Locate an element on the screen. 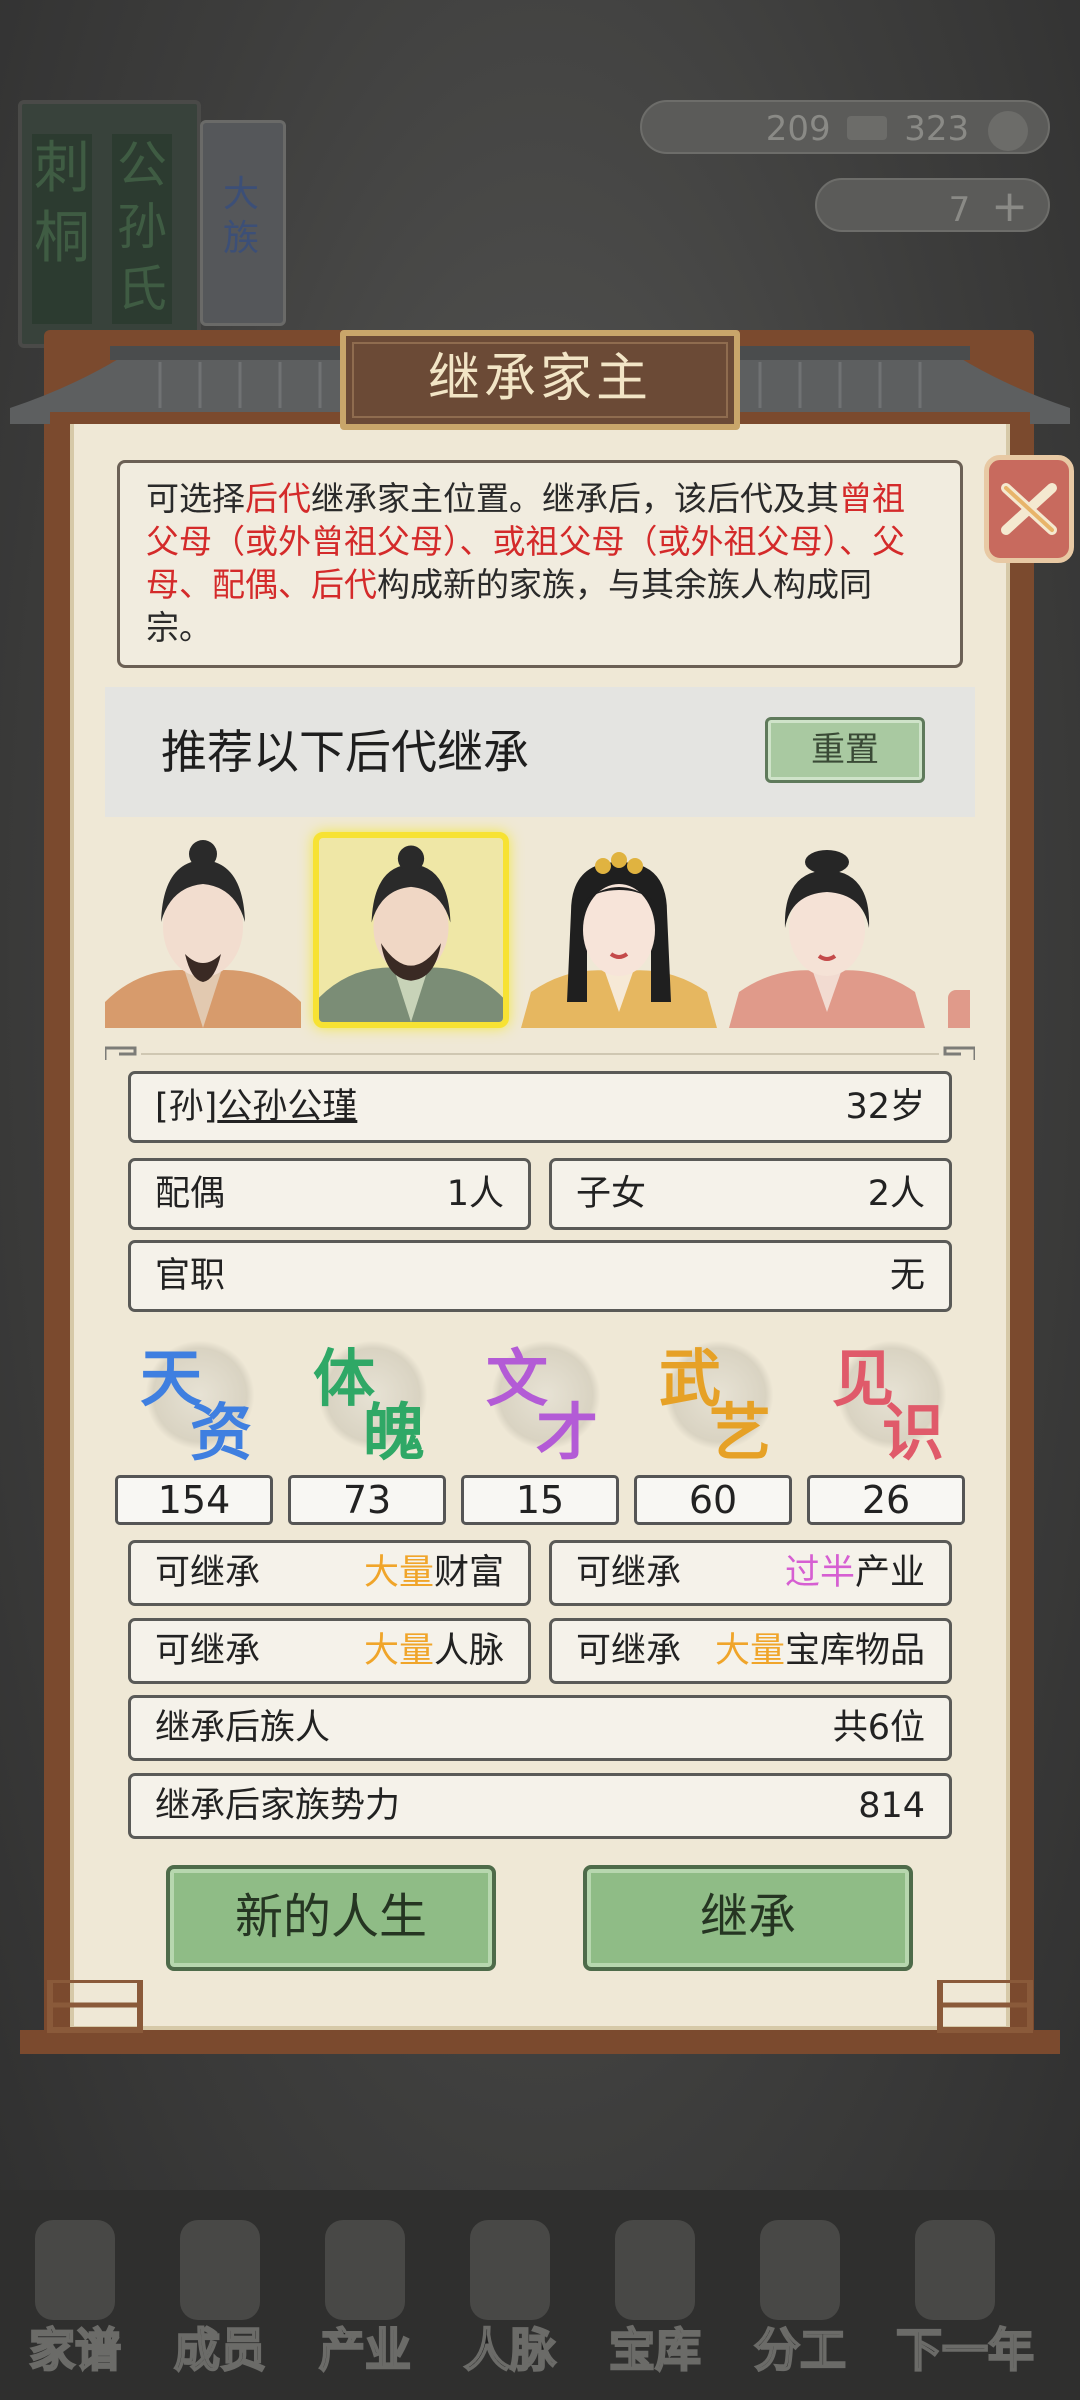  dialog-base-ornament is located at coordinates (540, 2017).